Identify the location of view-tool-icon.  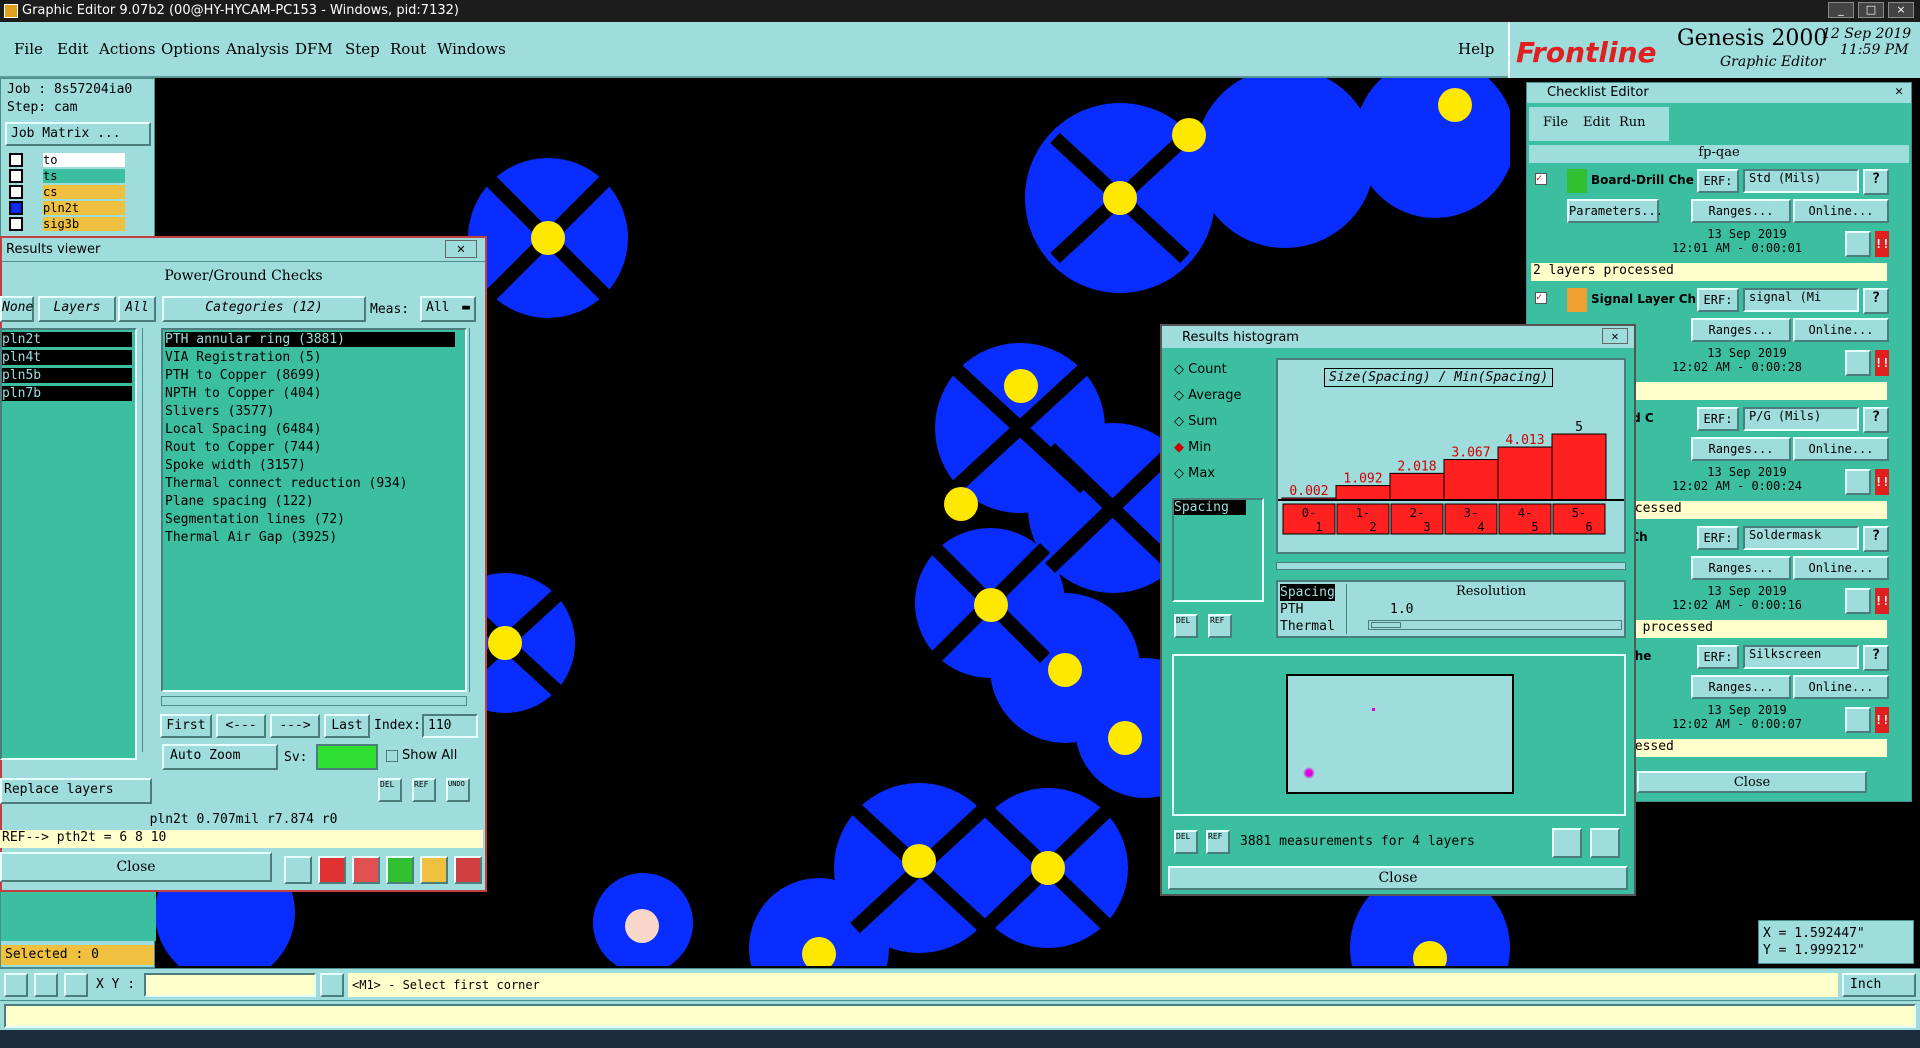
(16, 985).